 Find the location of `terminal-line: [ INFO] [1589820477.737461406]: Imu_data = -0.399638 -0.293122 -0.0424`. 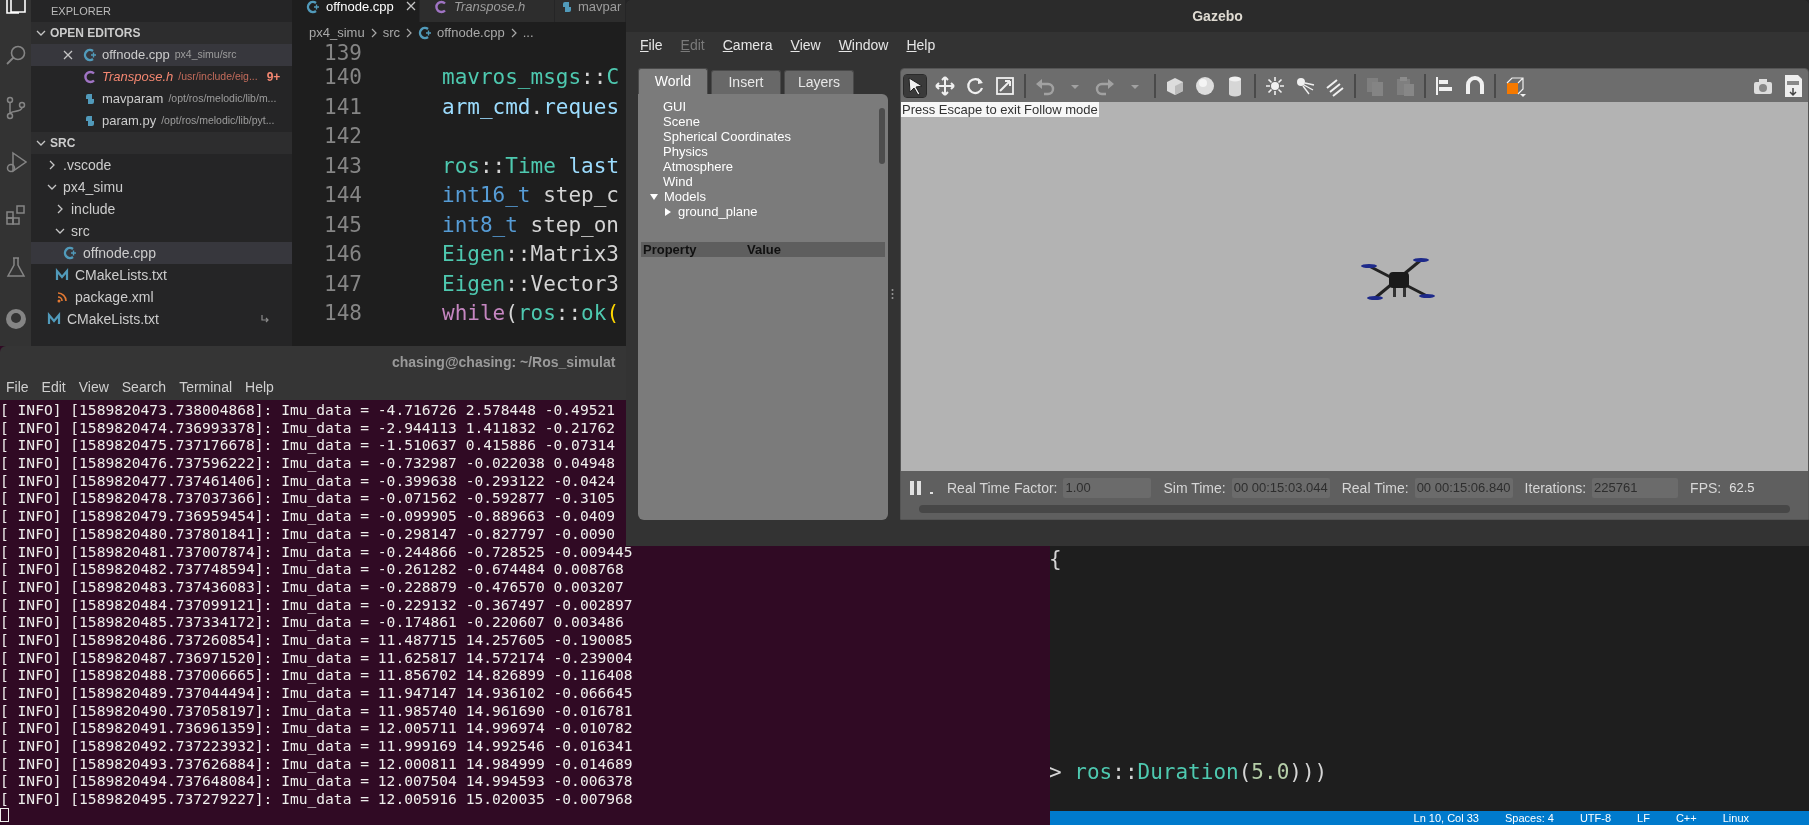

terminal-line: [ INFO] [1589820477.737461406]: Imu_data = -0.399638 -0.293122 -0.0424 is located at coordinates (308, 480).